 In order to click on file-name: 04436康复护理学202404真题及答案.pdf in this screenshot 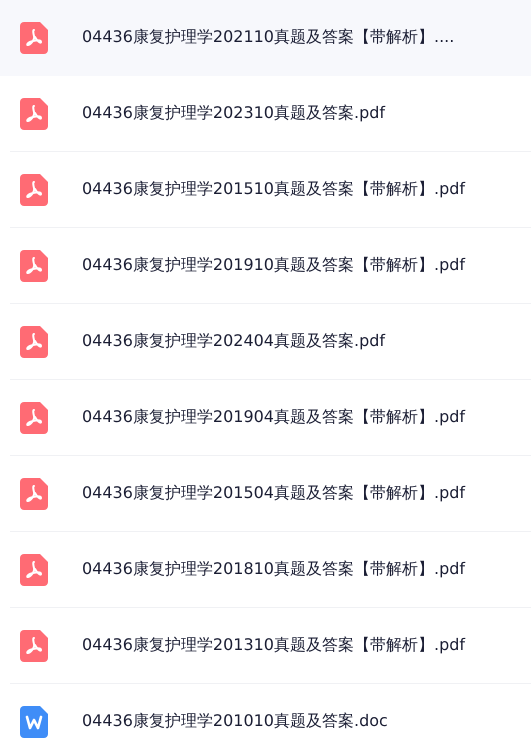, I will do `click(234, 341)`.